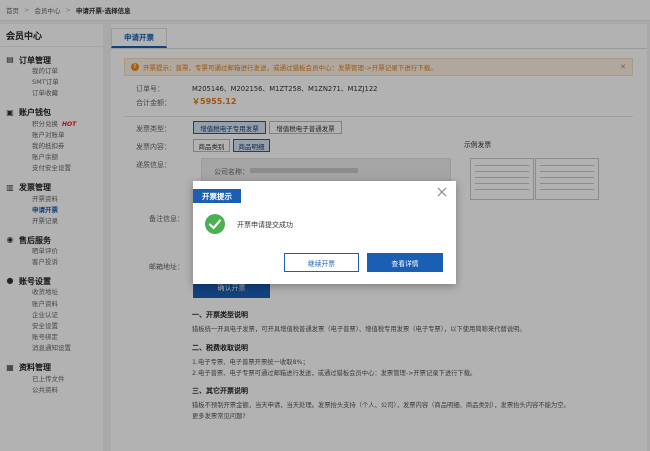  Describe the element at coordinates (321, 262) in the screenshot. I see `continue-invoice-button: 继续开票` at that location.